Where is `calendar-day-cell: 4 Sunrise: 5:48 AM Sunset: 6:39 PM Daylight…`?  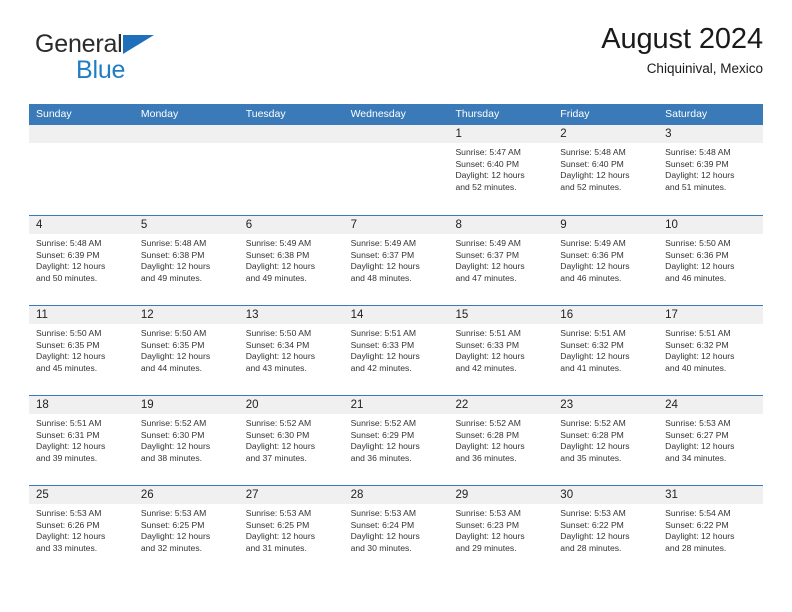
calendar-day-cell: 4 Sunrise: 5:48 AM Sunset: 6:39 PM Daylight… is located at coordinates (81, 260).